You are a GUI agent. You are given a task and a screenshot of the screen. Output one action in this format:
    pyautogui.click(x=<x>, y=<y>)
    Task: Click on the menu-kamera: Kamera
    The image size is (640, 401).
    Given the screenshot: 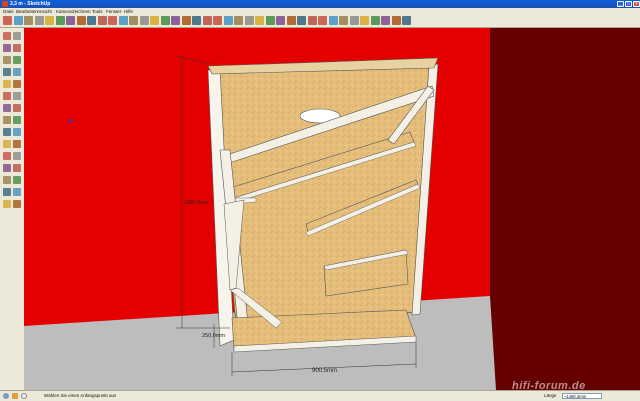 What is the action you would take?
    pyautogui.click(x=64, y=11)
    